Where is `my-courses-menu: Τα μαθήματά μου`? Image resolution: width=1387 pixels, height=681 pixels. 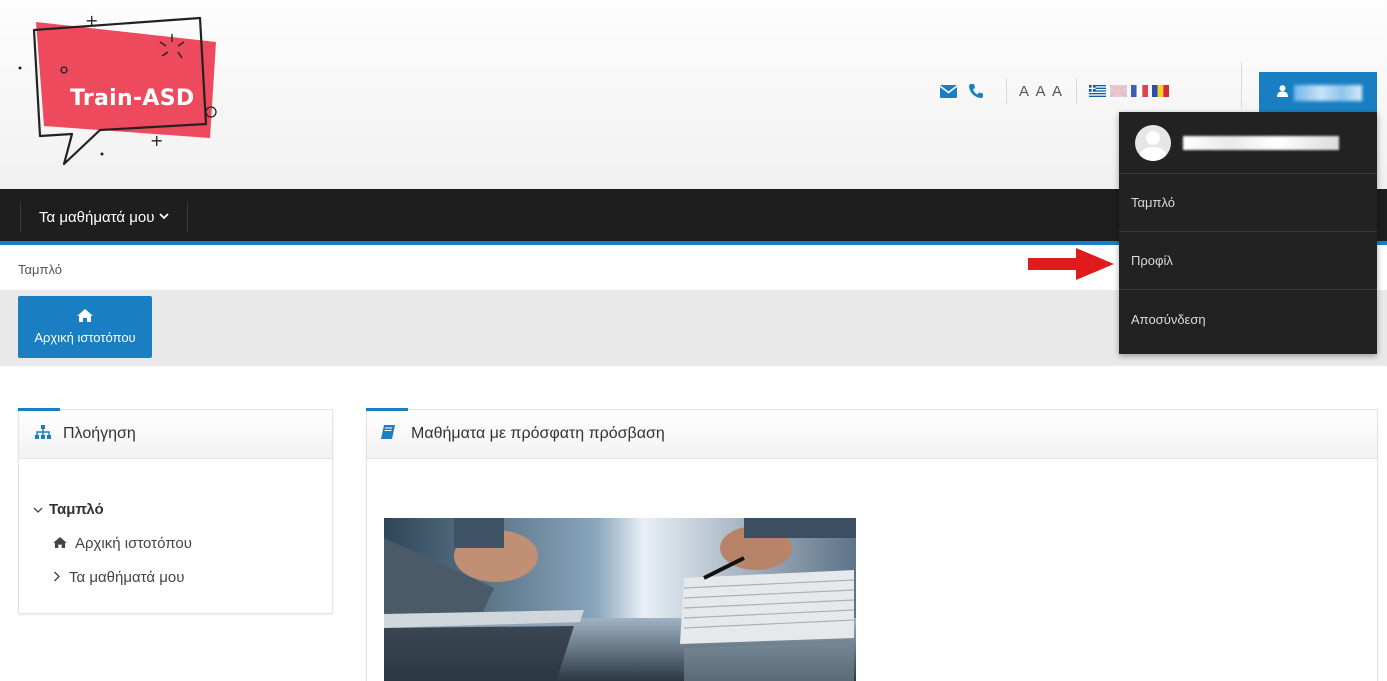
my-courses-menu: Τα μαθήματά μου is located at coordinates (104, 217).